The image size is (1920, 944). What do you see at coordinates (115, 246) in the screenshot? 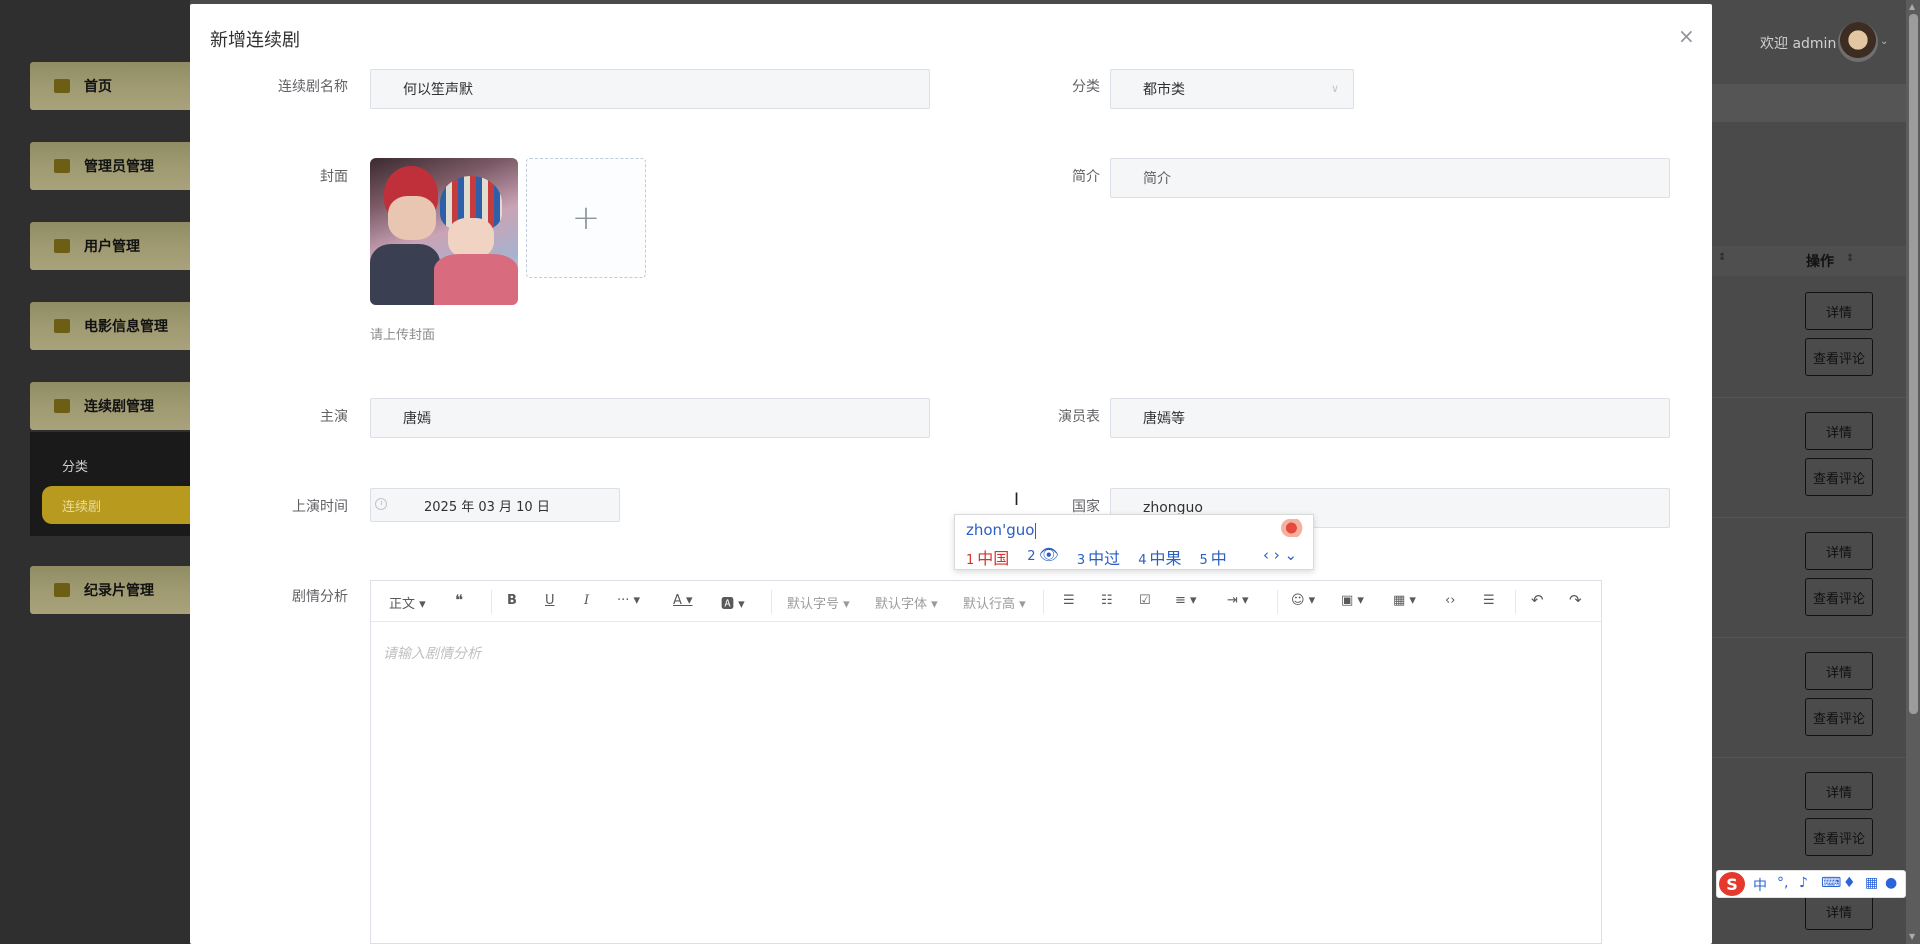
I see `sidebar-item-users: 用户管理` at bounding box center [115, 246].